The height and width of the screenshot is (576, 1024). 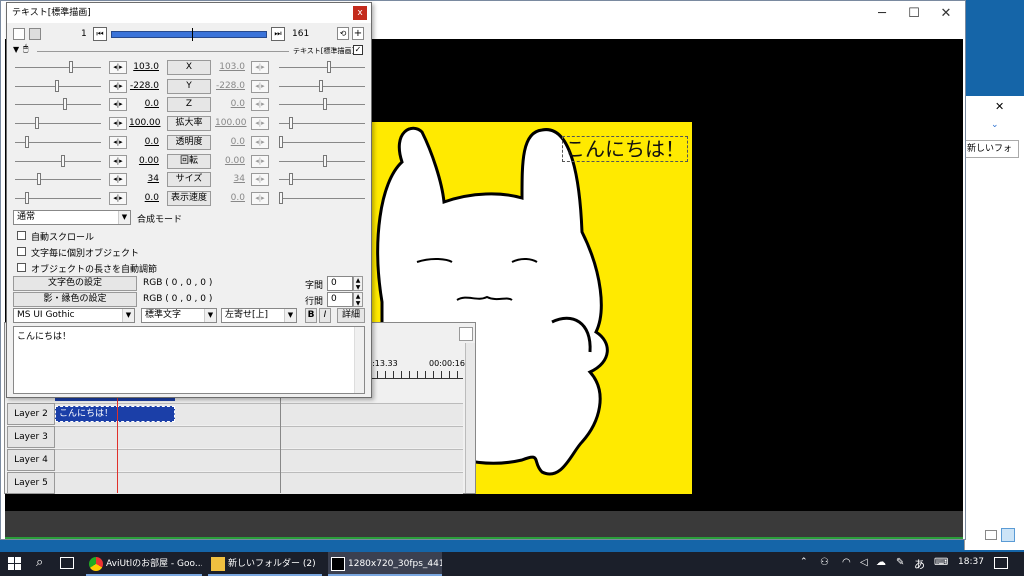 What do you see at coordinates (914, 14) in the screenshot?
I see `maximize-icon: ☐` at bounding box center [914, 14].